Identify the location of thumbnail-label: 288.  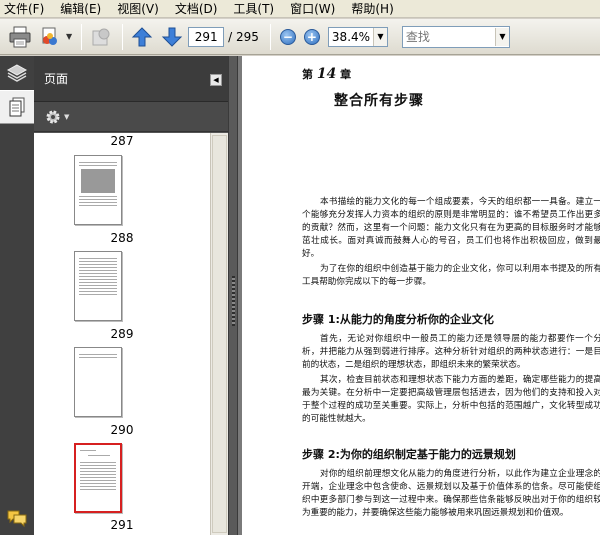
(122, 238).